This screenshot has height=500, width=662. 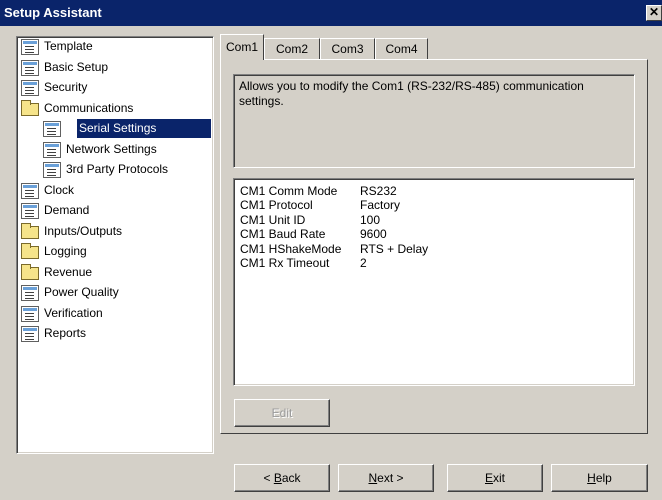 What do you see at coordinates (115, 273) in the screenshot?
I see `tree-item-revenue: Revenue` at bounding box center [115, 273].